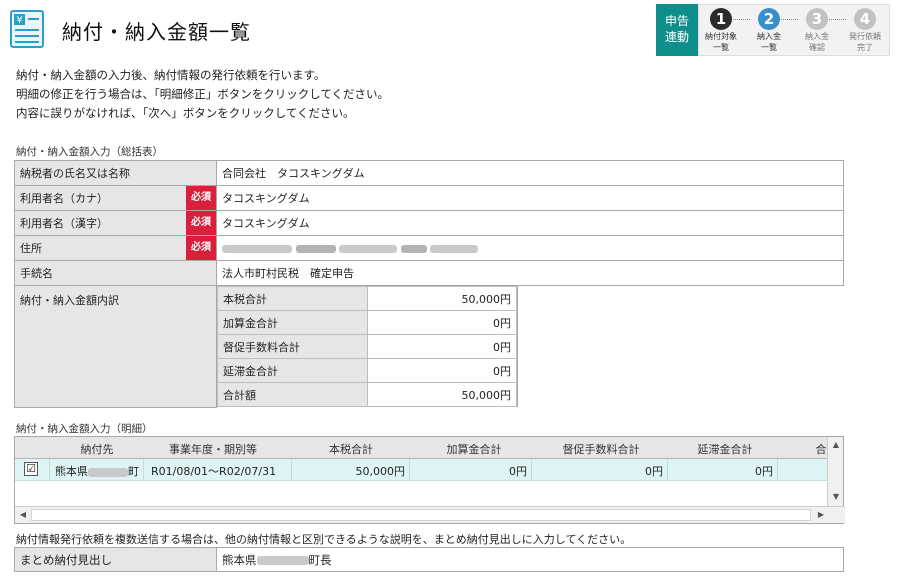 Image resolution: width=900 pixels, height=577 pixels. I want to click on step-2-circle: 2, so click(769, 19).